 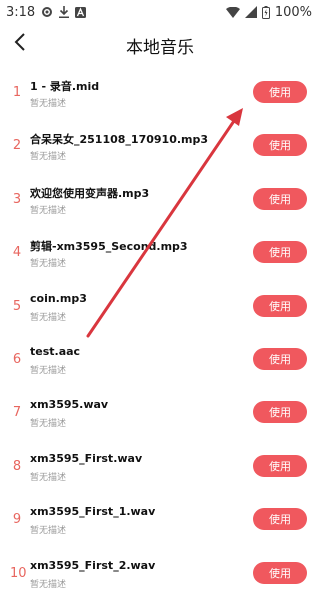 I want to click on item-filename: coin.mp3, so click(x=58, y=298).